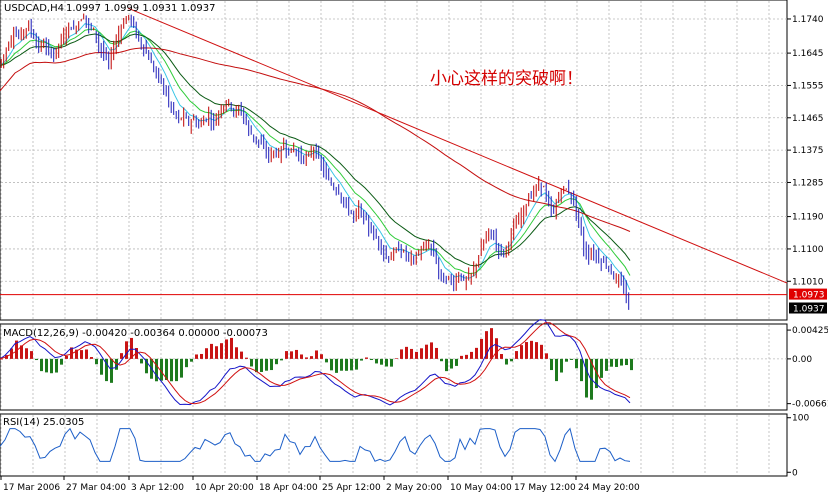 This screenshot has height=497, width=828. I want to click on time-label: 17 Mar 2006, so click(31, 488).